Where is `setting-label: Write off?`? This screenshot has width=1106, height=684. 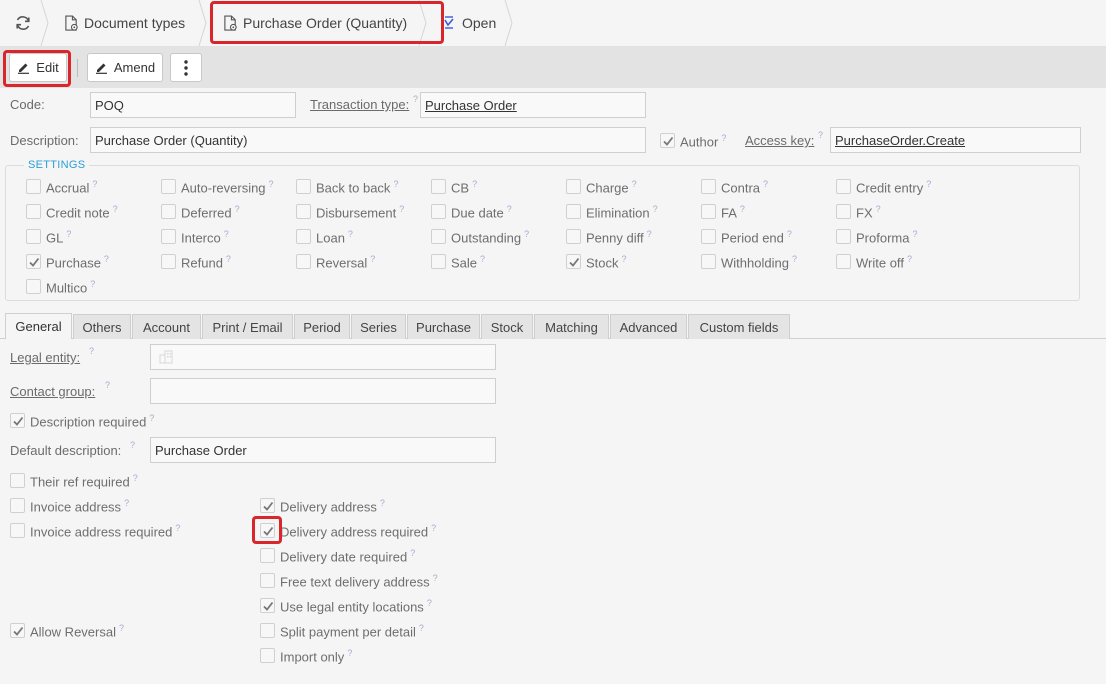 setting-label: Write off? is located at coordinates (884, 262).